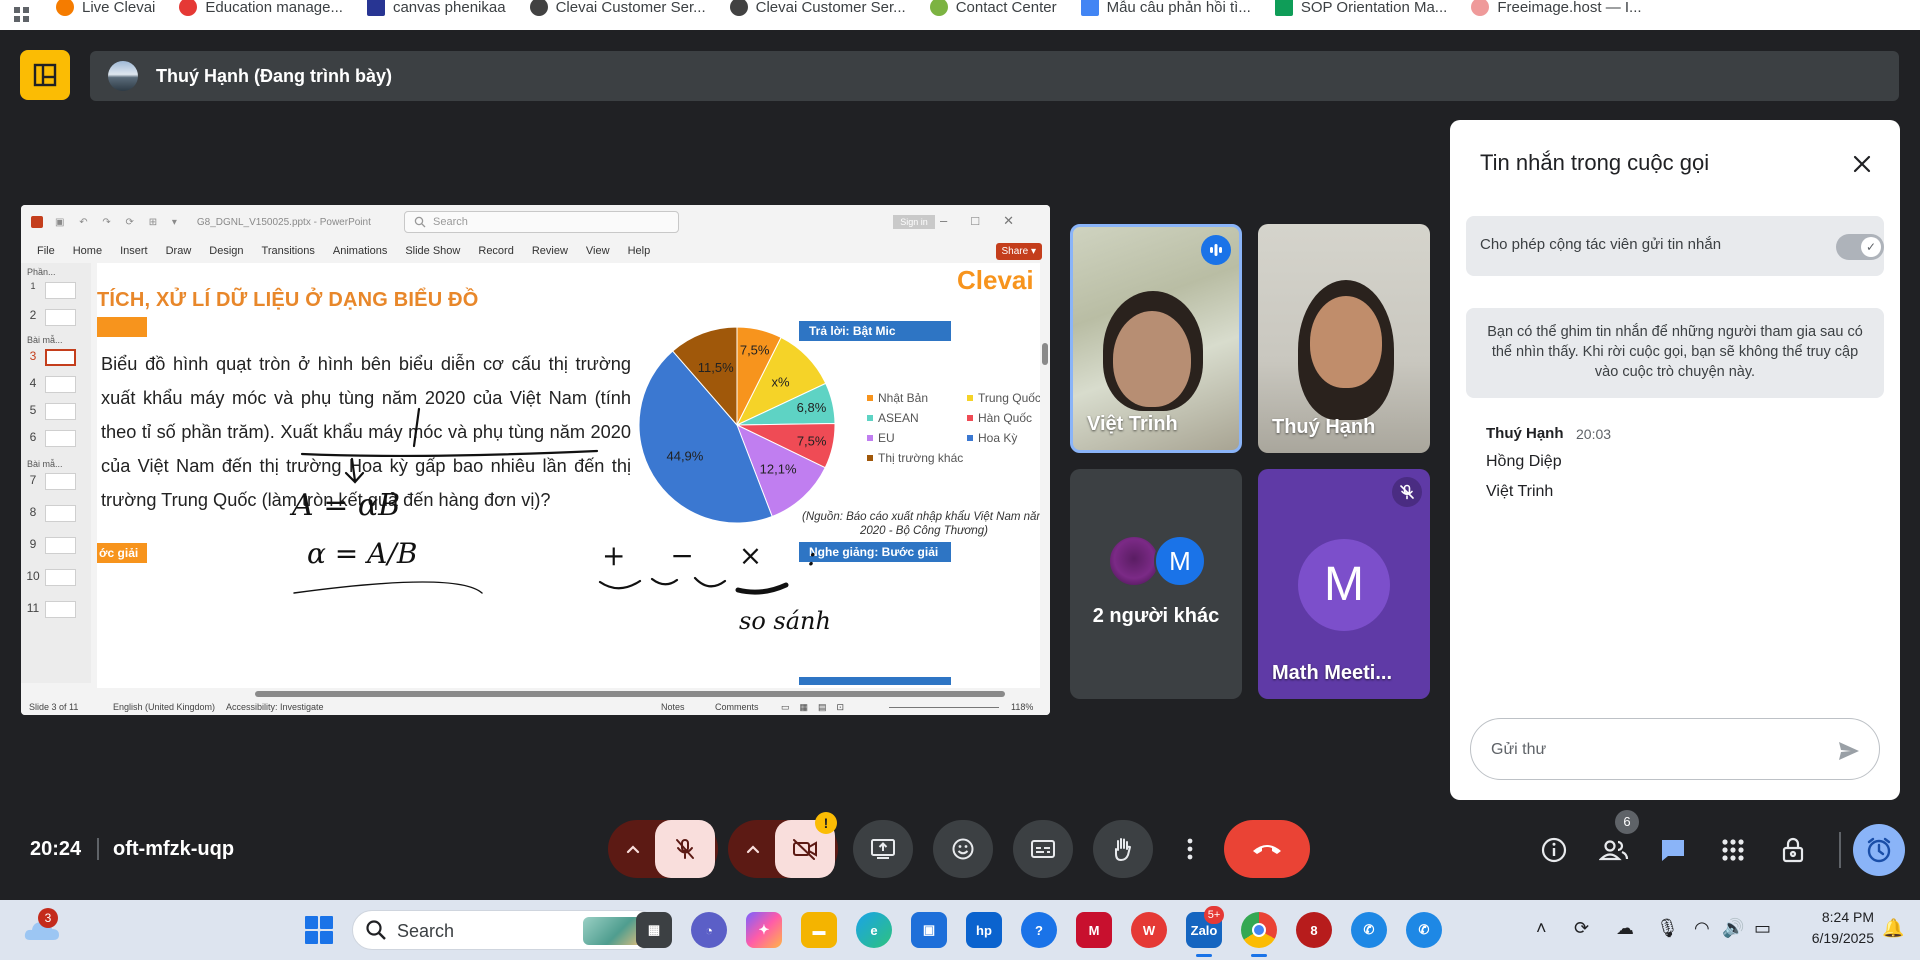  What do you see at coordinates (1094, 930) in the screenshot?
I see `mcafee-icon: M` at bounding box center [1094, 930].